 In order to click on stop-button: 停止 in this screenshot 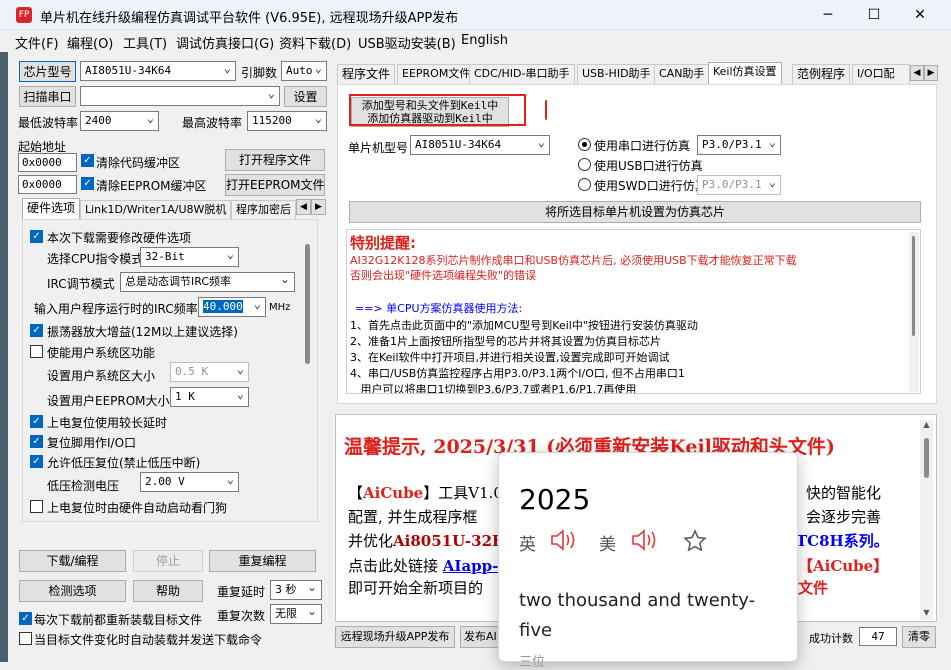, I will do `click(168, 561)`.